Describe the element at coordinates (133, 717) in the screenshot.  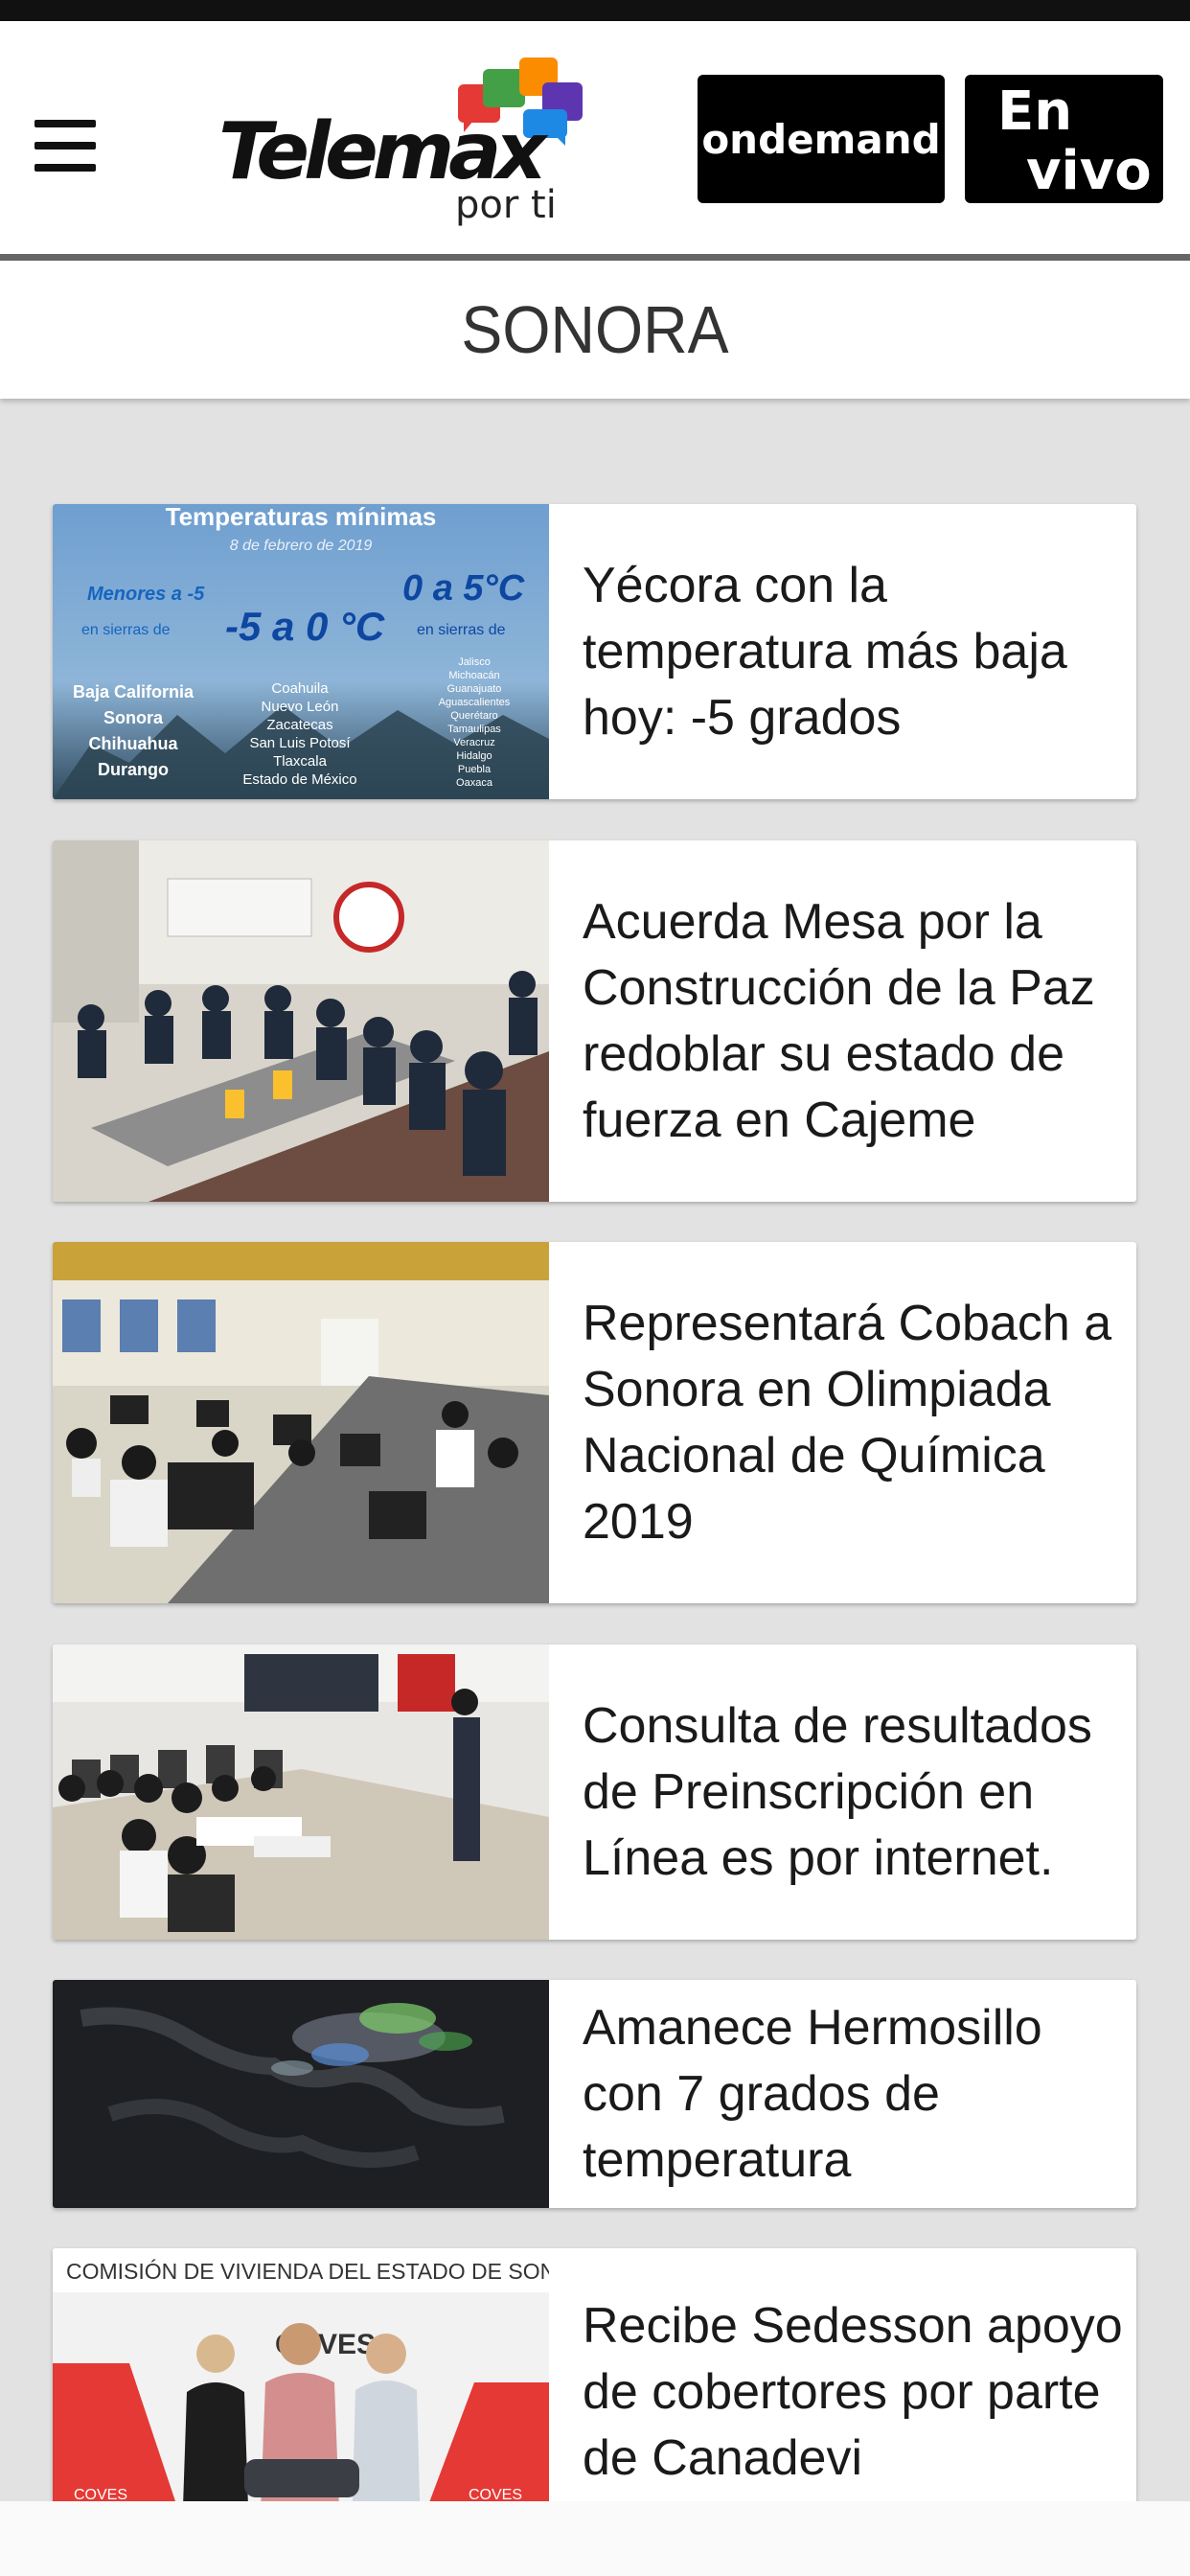
I see `thumb-left-state: Sonora` at that location.